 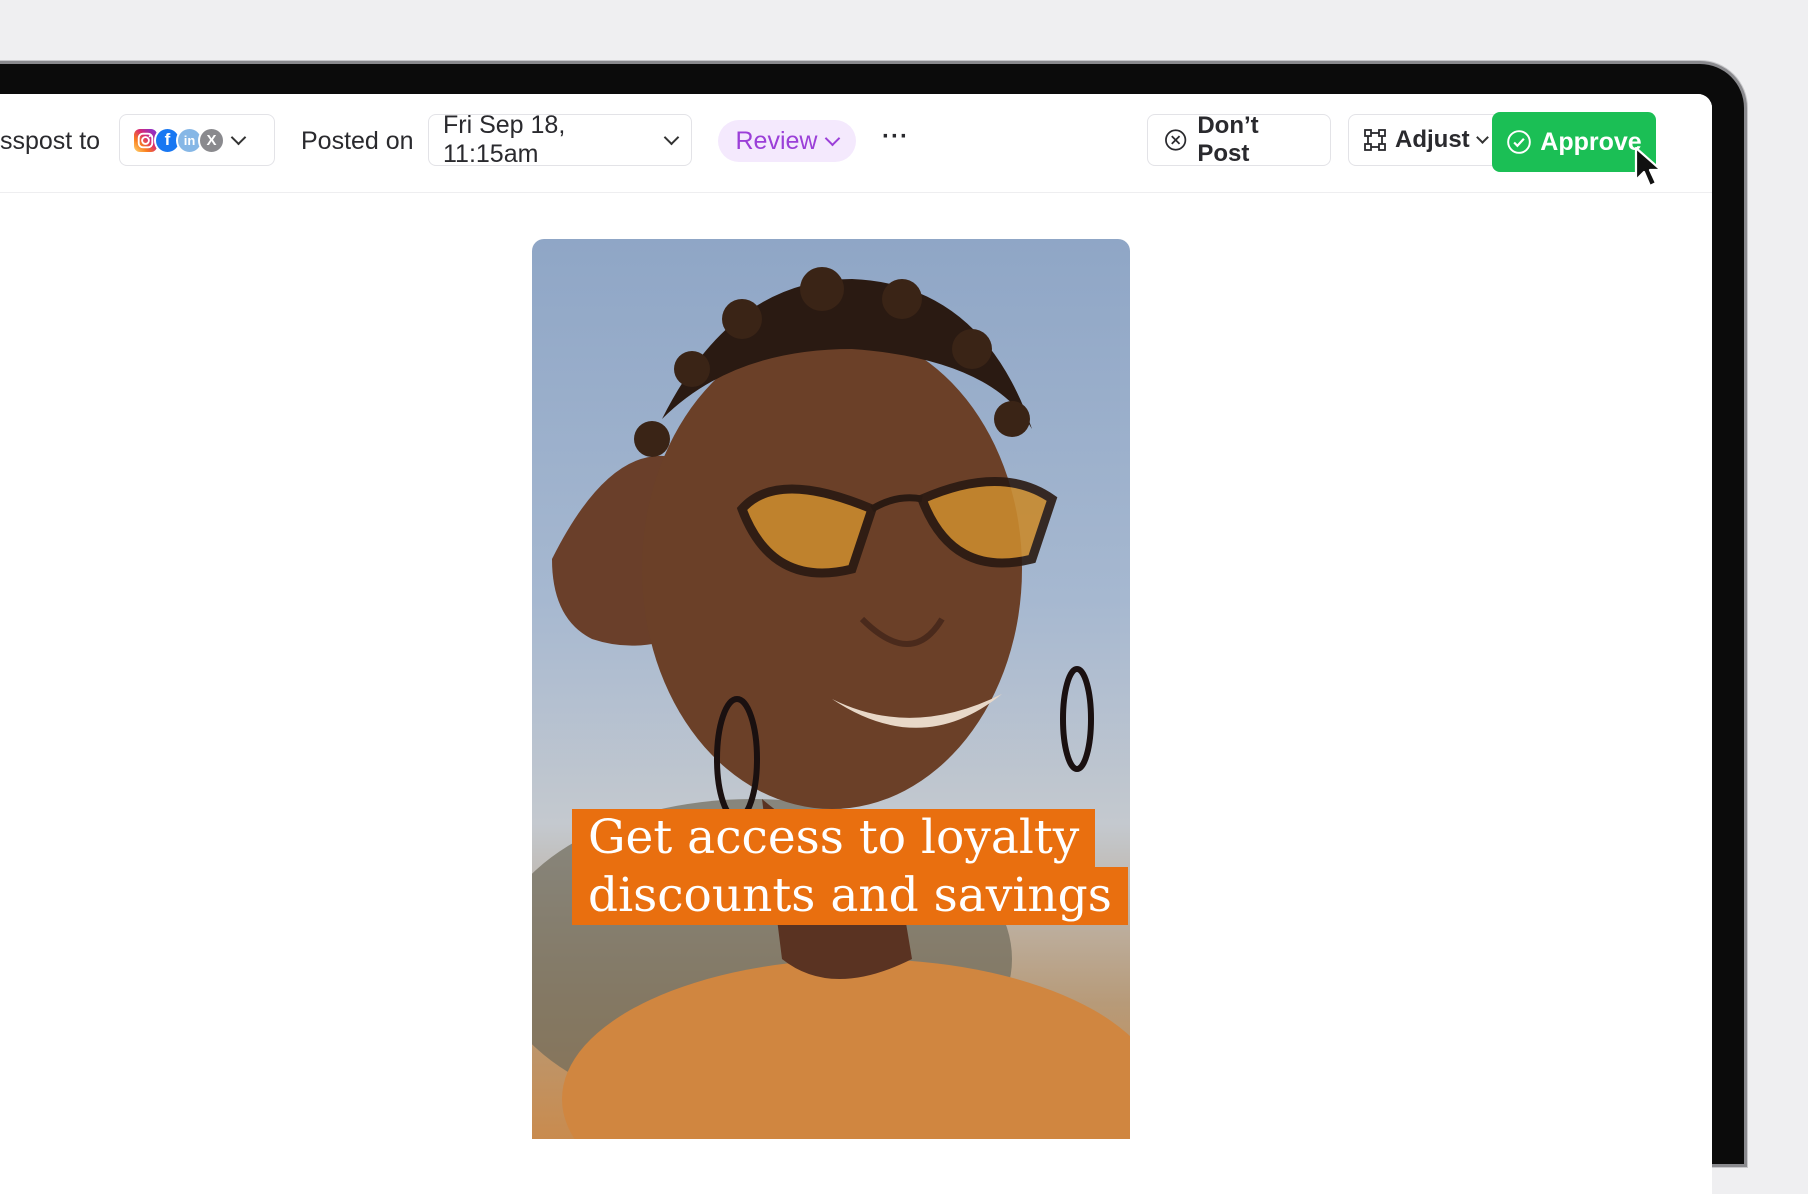 What do you see at coordinates (1375, 140) in the screenshot?
I see `transform-icon` at bounding box center [1375, 140].